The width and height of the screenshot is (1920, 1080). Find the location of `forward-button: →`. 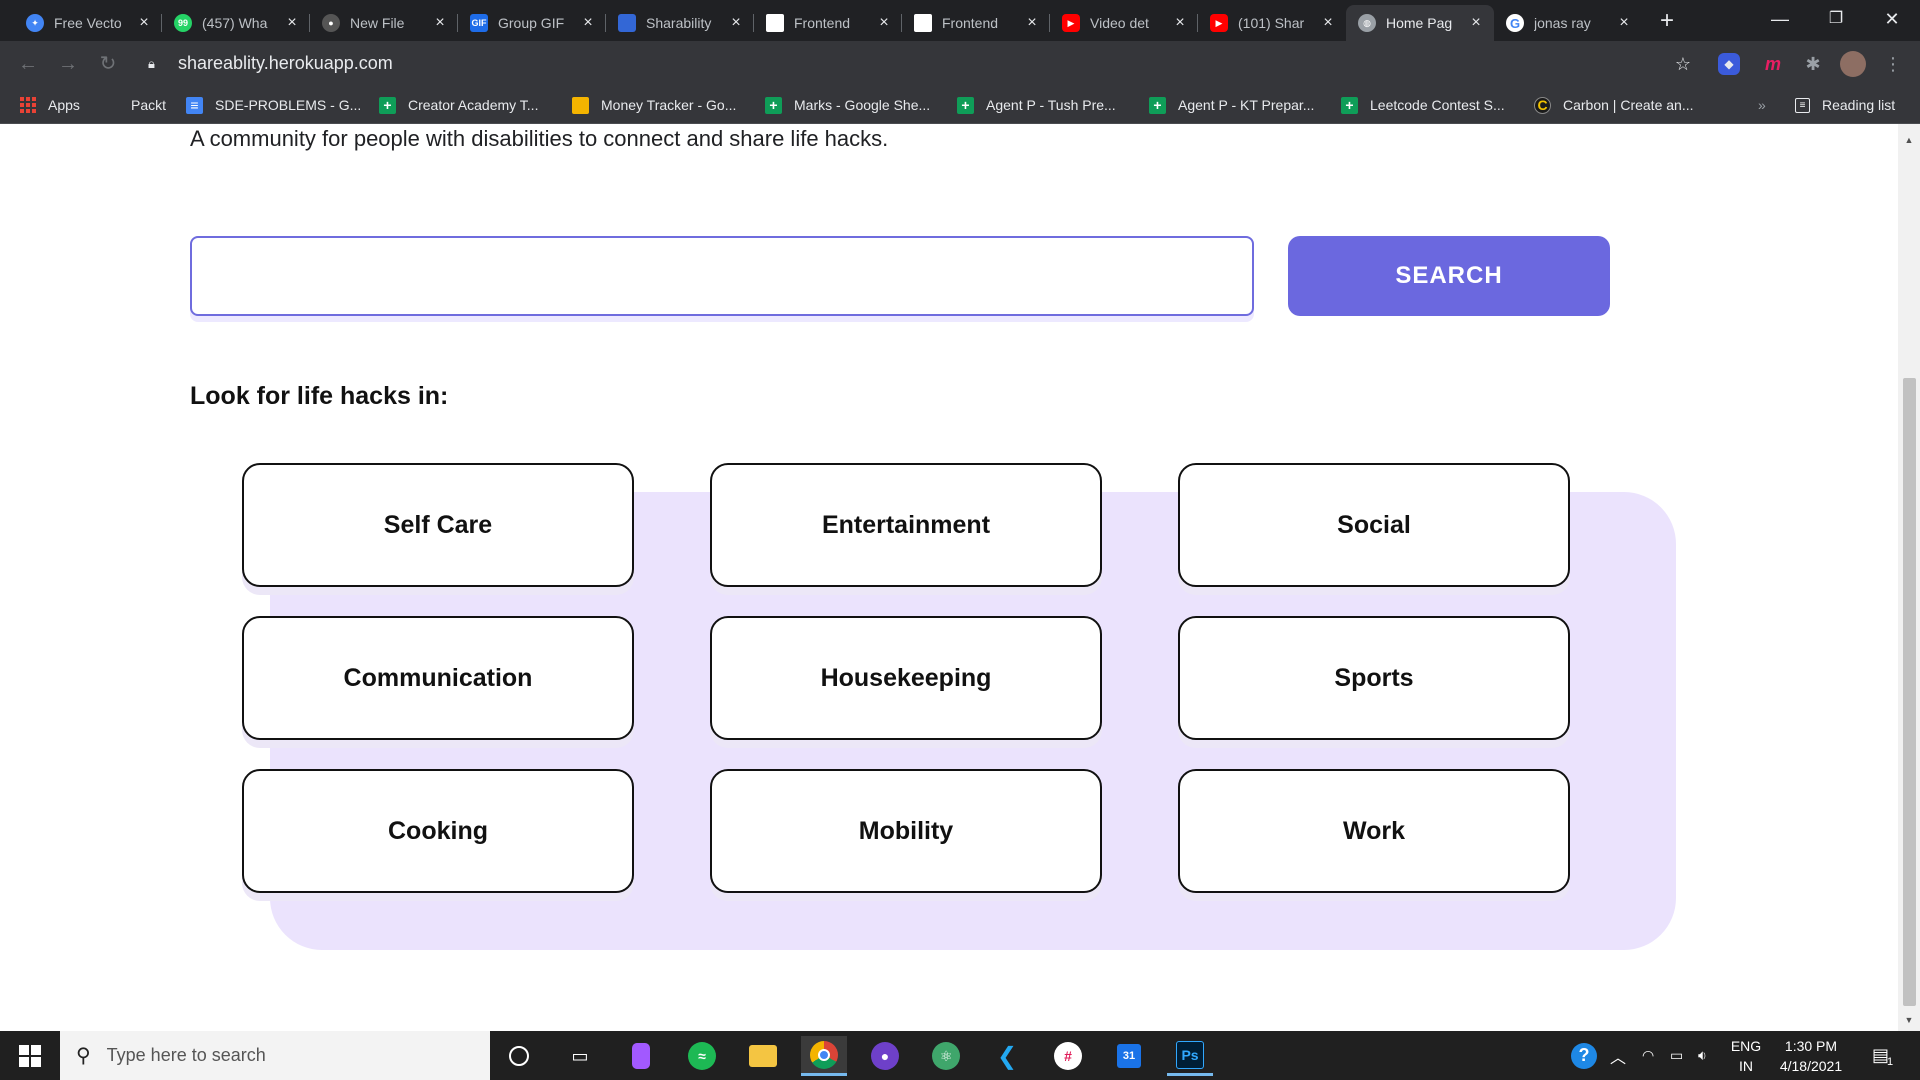

forward-button: → is located at coordinates (68, 64).